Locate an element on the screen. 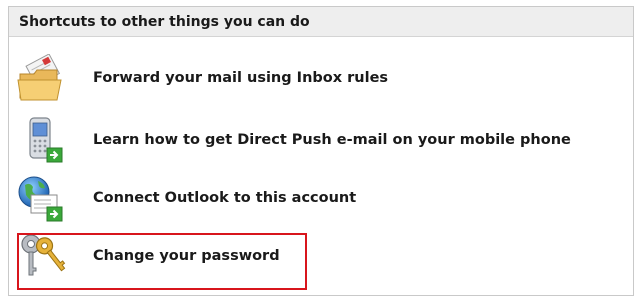 Image resolution: width=637 pixels, height=298 pixels. globe-mail-icon is located at coordinates (45, 198).